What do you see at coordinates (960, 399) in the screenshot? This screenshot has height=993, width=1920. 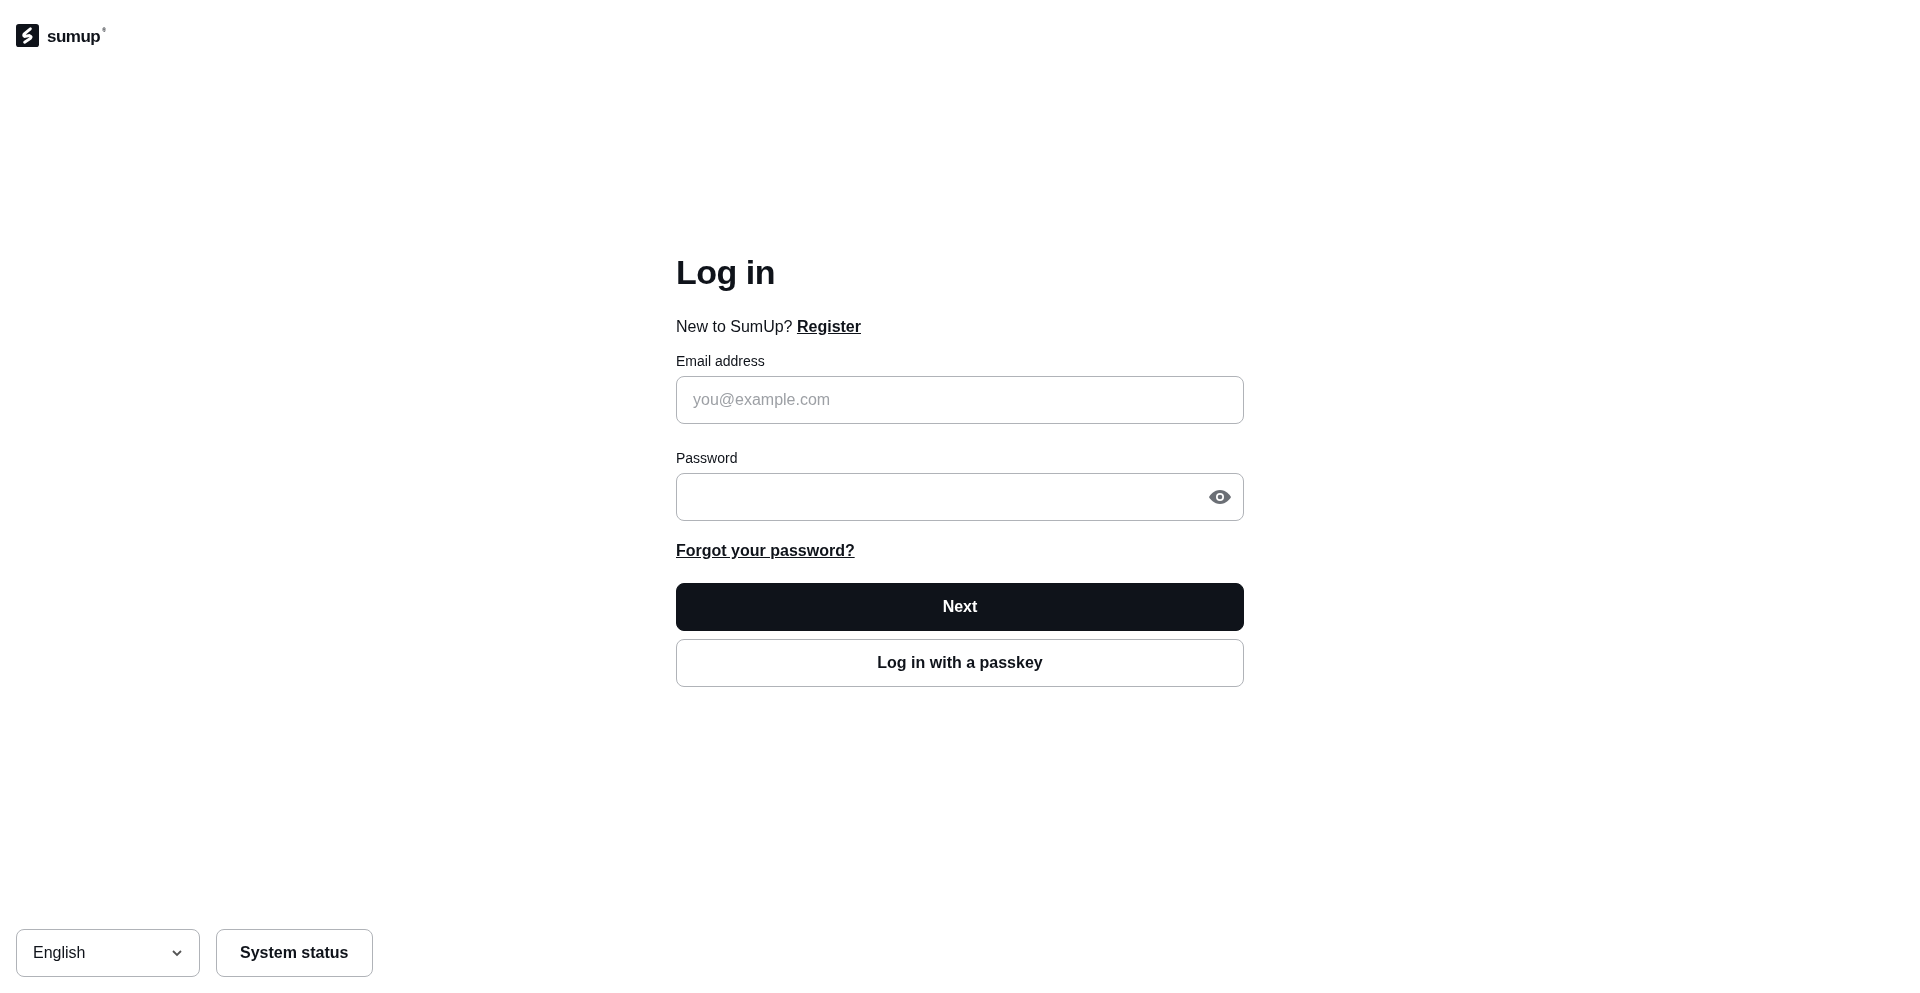 I see `email-field: you@example.com` at bounding box center [960, 399].